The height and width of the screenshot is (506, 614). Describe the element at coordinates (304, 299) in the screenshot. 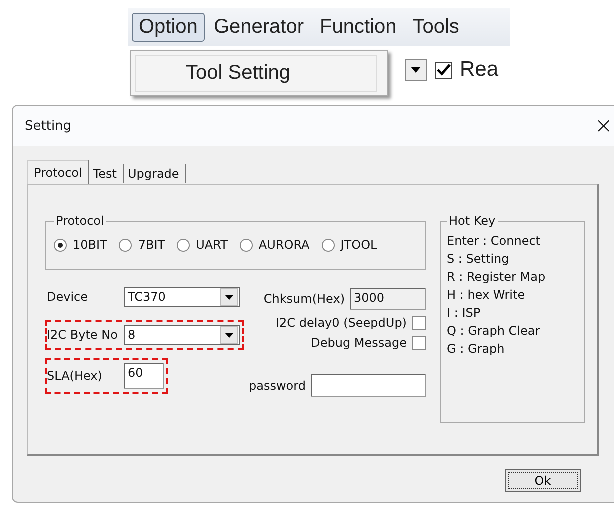

I see `field-label: Chksum(Hex)` at that location.